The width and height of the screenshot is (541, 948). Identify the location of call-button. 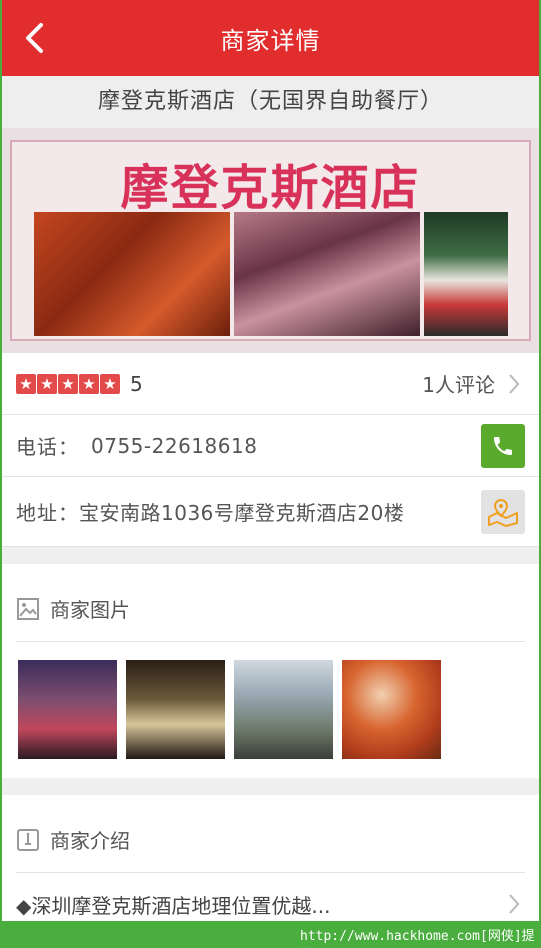
(503, 445).